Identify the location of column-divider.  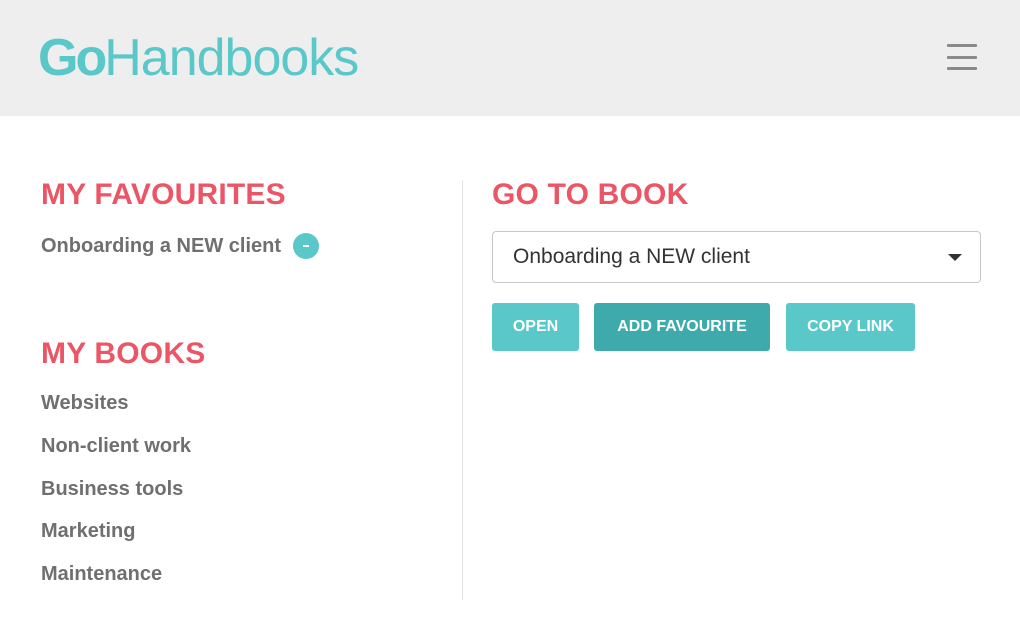
(462, 390).